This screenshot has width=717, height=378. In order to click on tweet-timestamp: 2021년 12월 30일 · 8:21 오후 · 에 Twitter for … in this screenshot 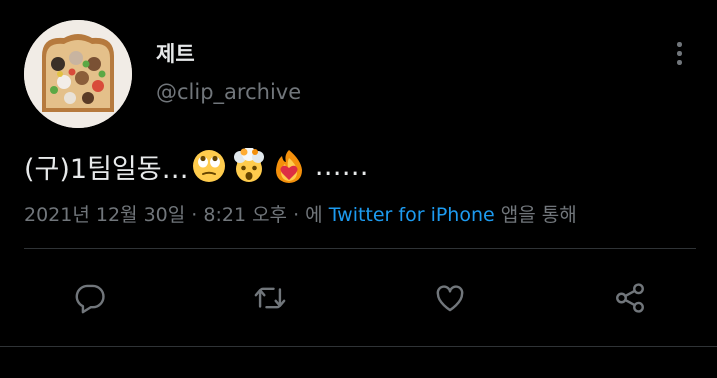, I will do `click(300, 213)`.